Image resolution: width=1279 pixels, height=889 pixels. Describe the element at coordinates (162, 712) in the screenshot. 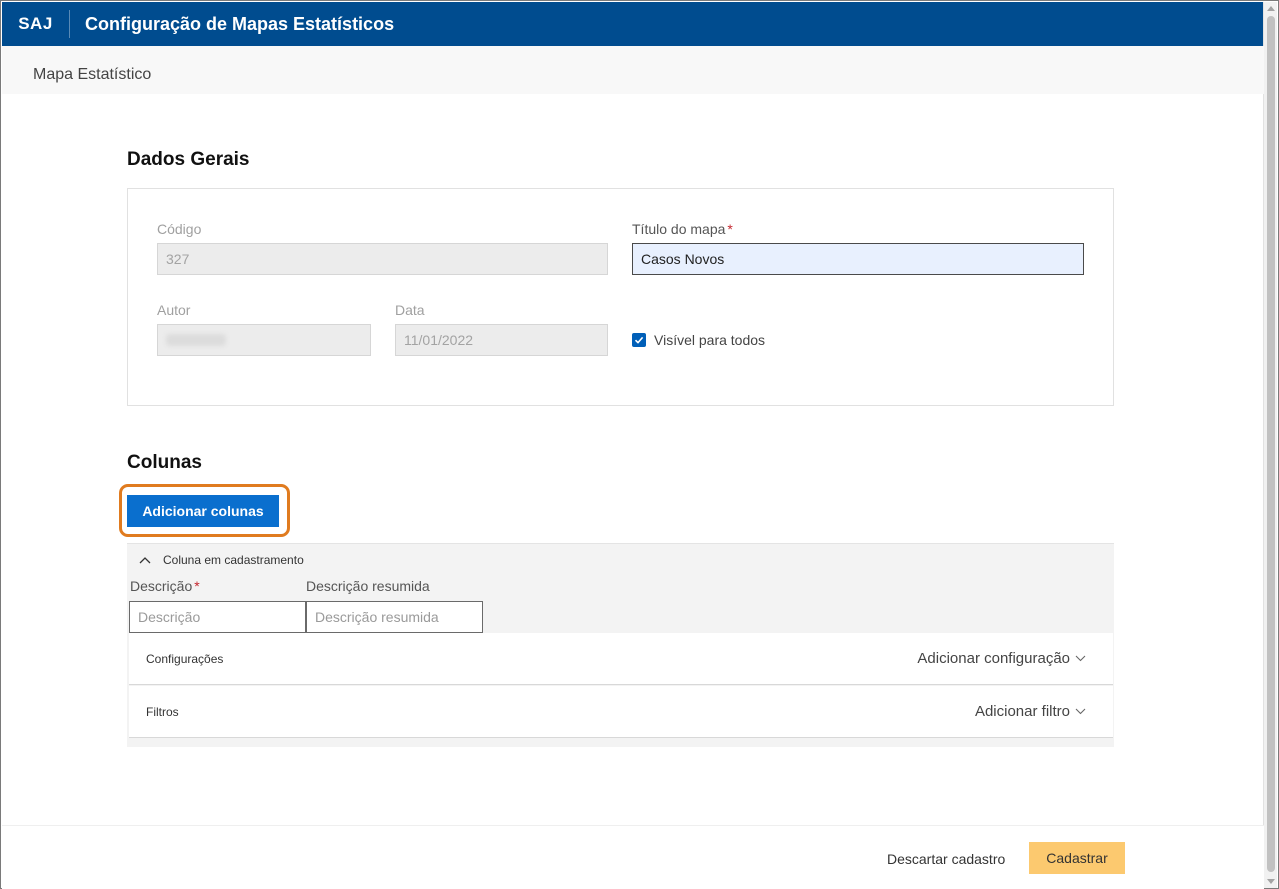

I see `filters-label: Filtros` at that location.